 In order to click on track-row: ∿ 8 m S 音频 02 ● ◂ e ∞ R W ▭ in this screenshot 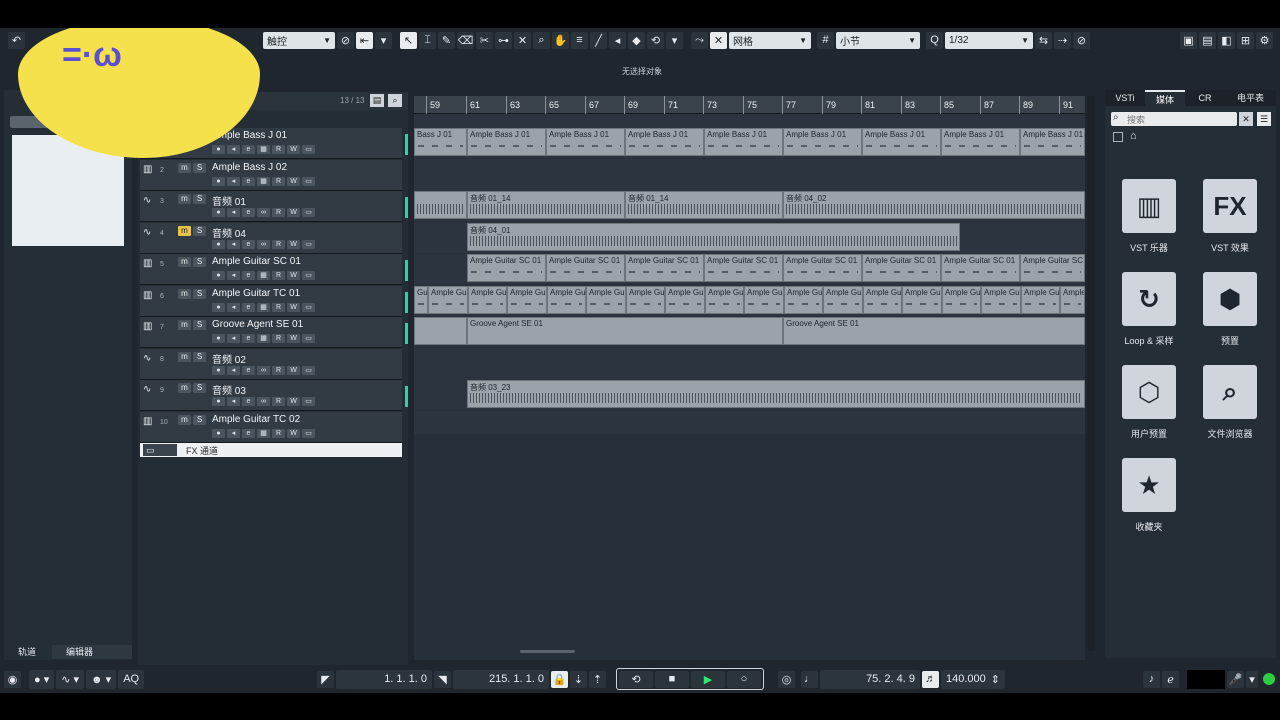, I will do `click(271, 364)`.